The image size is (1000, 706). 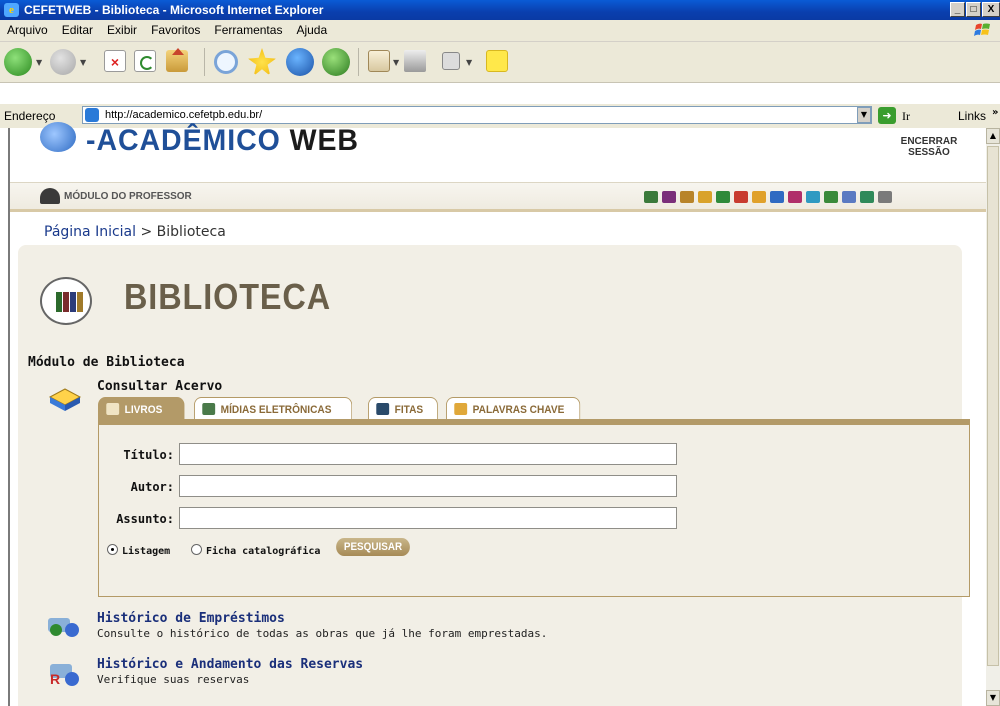 What do you see at coordinates (227, 296) in the screenshot?
I see `page-title: BIBLIOTECA` at bounding box center [227, 296].